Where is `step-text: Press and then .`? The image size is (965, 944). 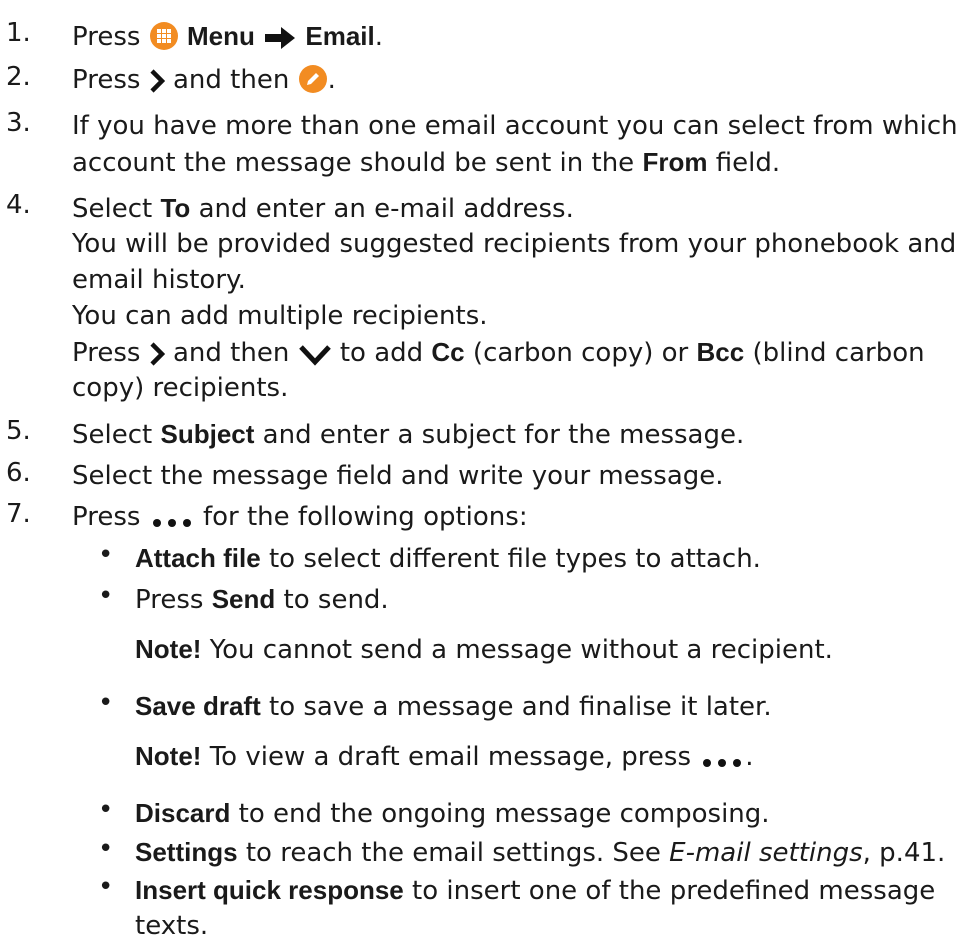 step-text: Press and then . is located at coordinates (517, 80).